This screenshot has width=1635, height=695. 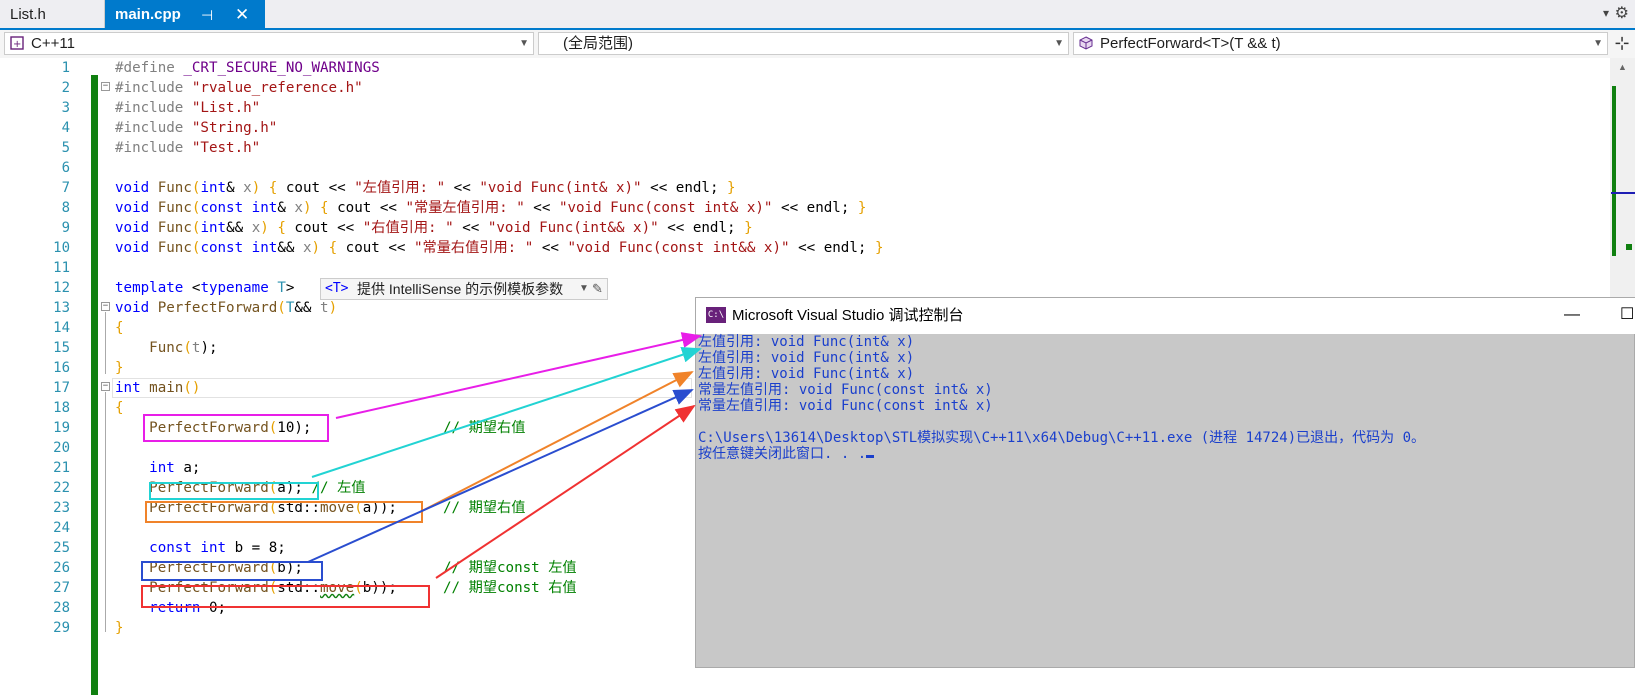 What do you see at coordinates (556, 442) in the screenshot?
I see `arrow-orange` at bounding box center [556, 442].